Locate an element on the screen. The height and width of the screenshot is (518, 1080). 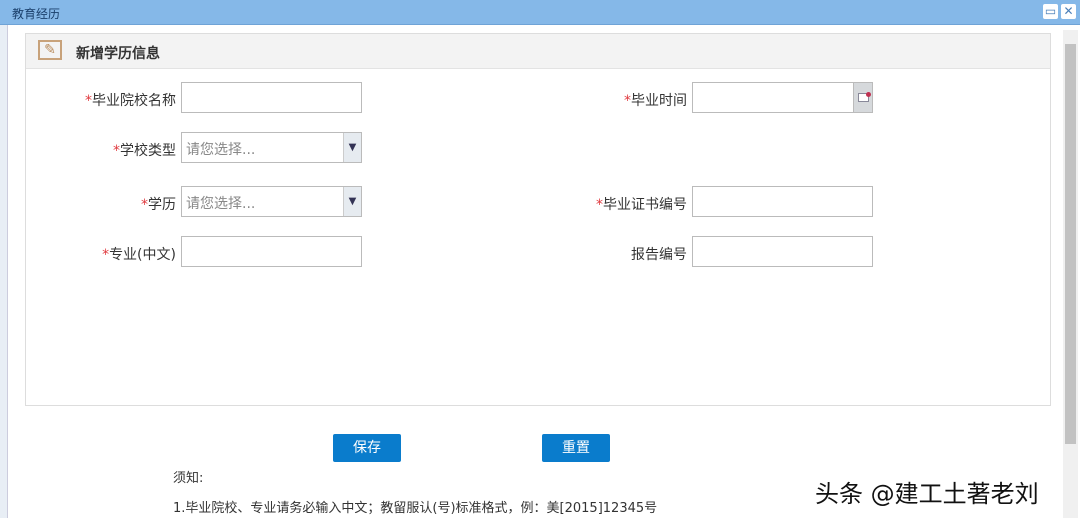
grad-time-label: *毕业时间 is located at coordinates (655, 101).